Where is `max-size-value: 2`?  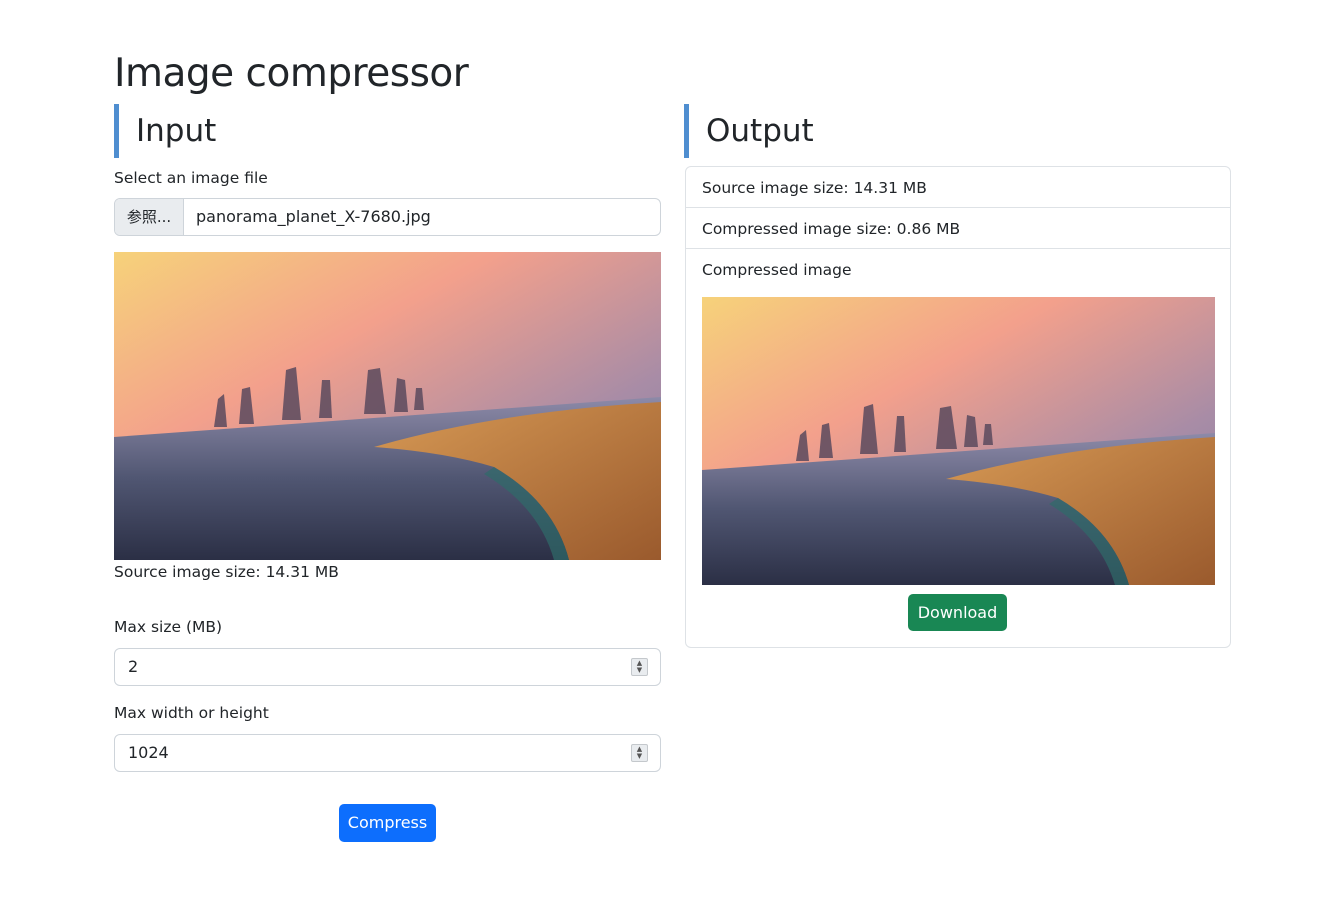
max-size-value: 2 is located at coordinates (133, 666).